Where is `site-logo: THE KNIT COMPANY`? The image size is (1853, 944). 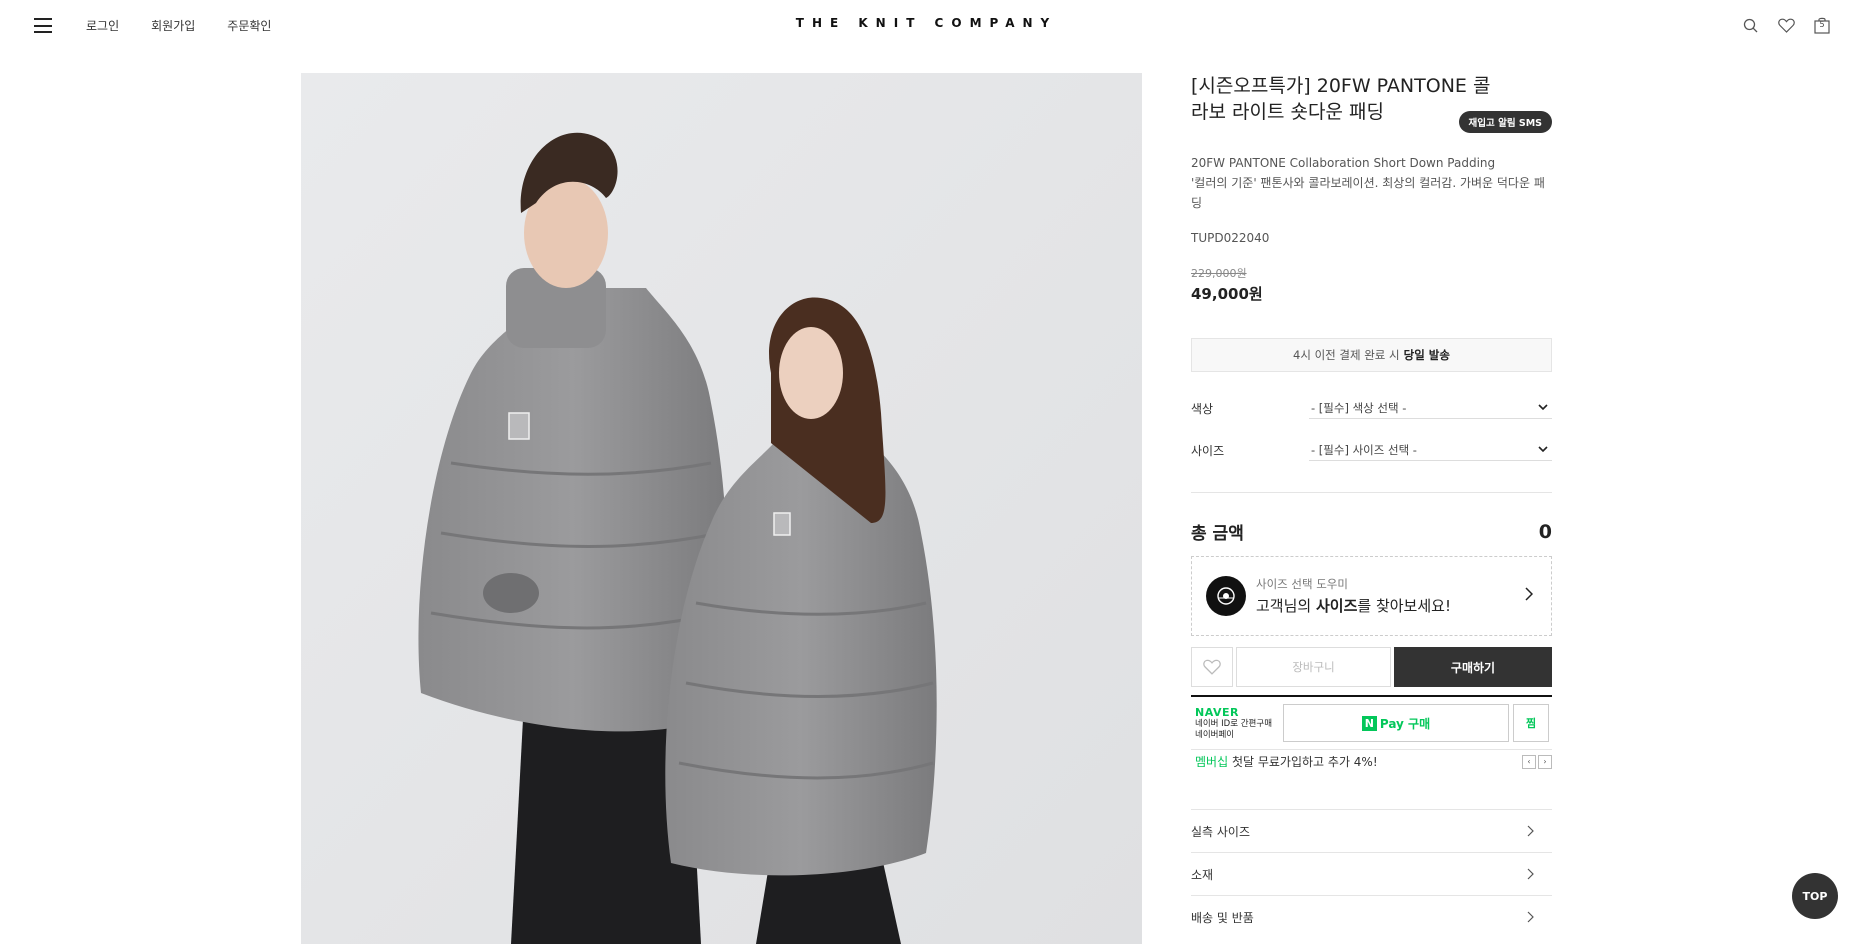
site-logo: THE KNIT COMPANY is located at coordinates (926, 23).